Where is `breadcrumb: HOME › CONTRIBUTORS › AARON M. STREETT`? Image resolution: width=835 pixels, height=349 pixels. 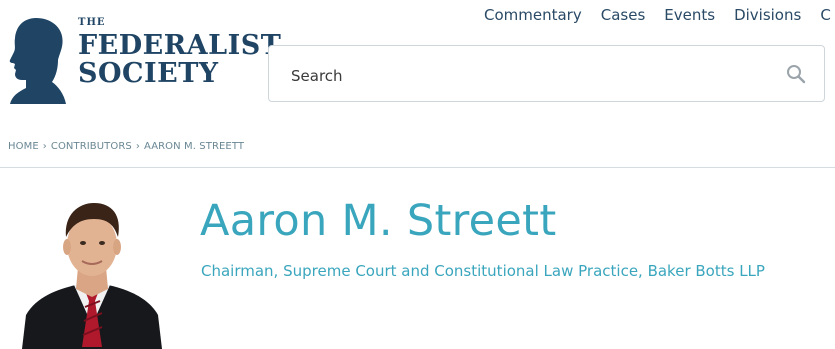 breadcrumb: HOME › CONTRIBUTORS › AARON M. STREETT is located at coordinates (126, 146).